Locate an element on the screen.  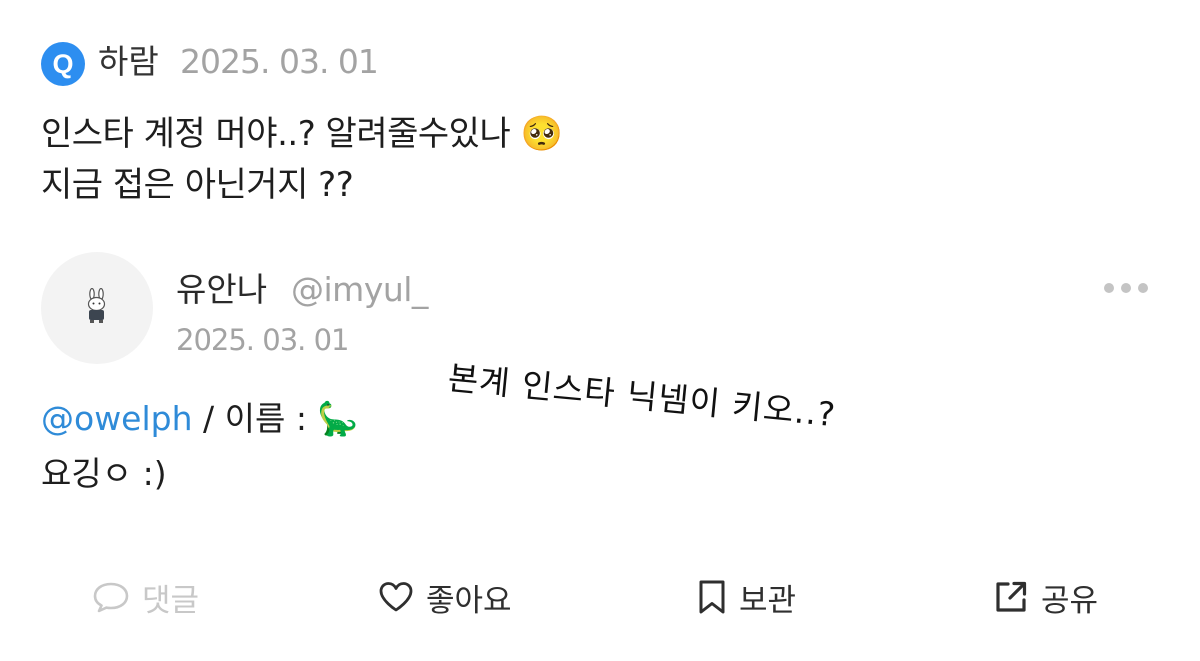
share-label: 공유 is located at coordinates (1070, 600).